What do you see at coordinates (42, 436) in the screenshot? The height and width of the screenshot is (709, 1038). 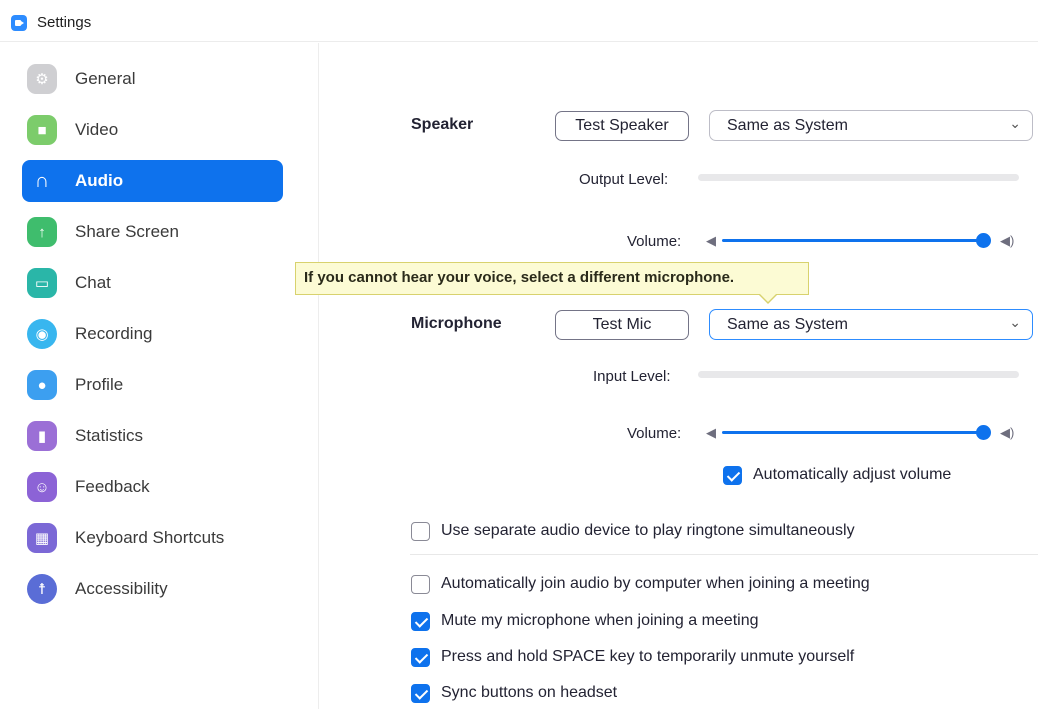 I see `statistics-icon: ▮` at bounding box center [42, 436].